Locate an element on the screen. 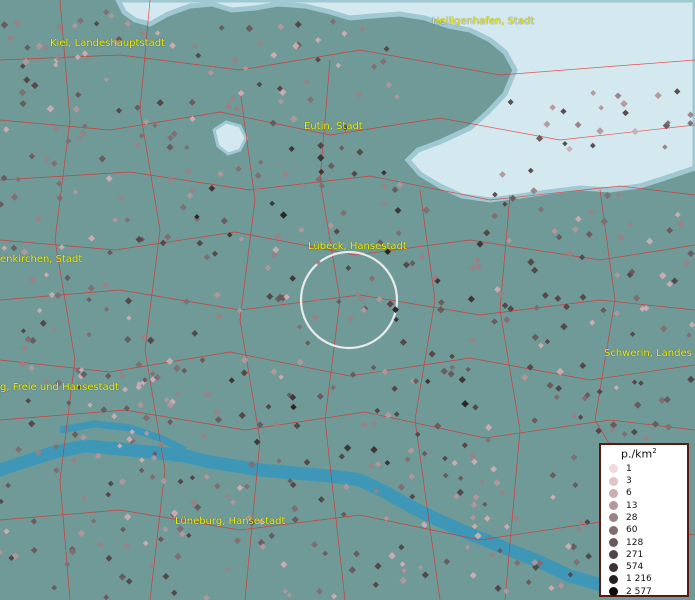 The width and height of the screenshot is (695, 600). legend-unit: p./km is located at coordinates (637, 454).